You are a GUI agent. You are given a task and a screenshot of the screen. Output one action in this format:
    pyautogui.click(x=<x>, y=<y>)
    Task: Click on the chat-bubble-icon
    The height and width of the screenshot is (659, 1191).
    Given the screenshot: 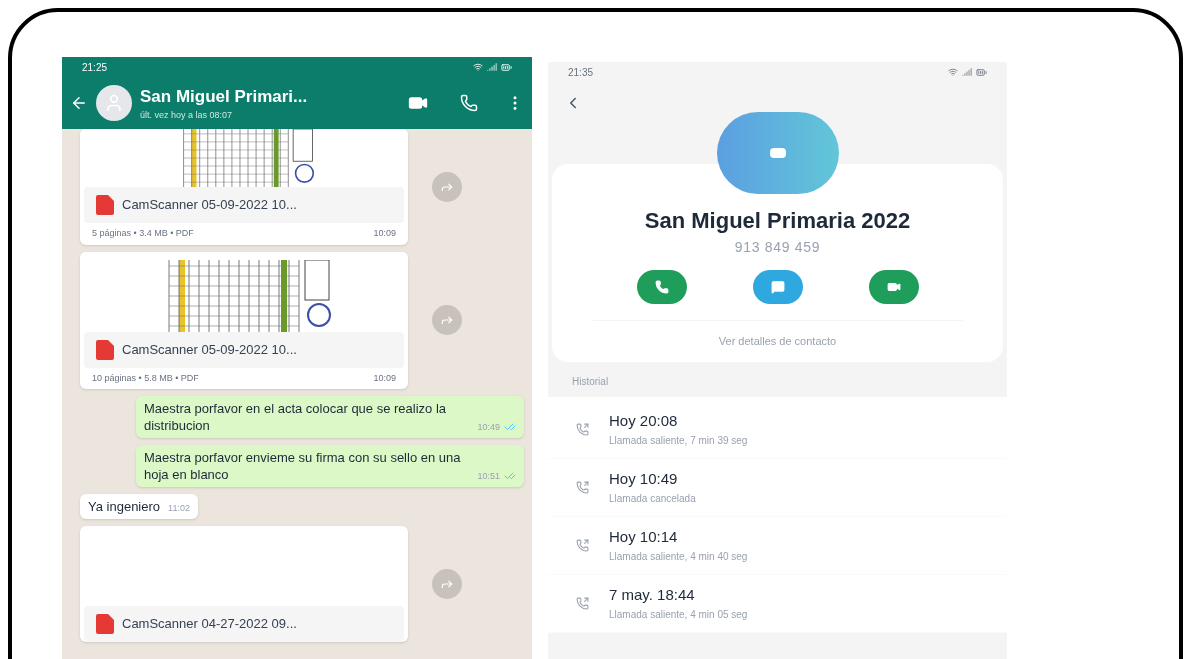 What is the action you would take?
    pyautogui.click(x=777, y=287)
    